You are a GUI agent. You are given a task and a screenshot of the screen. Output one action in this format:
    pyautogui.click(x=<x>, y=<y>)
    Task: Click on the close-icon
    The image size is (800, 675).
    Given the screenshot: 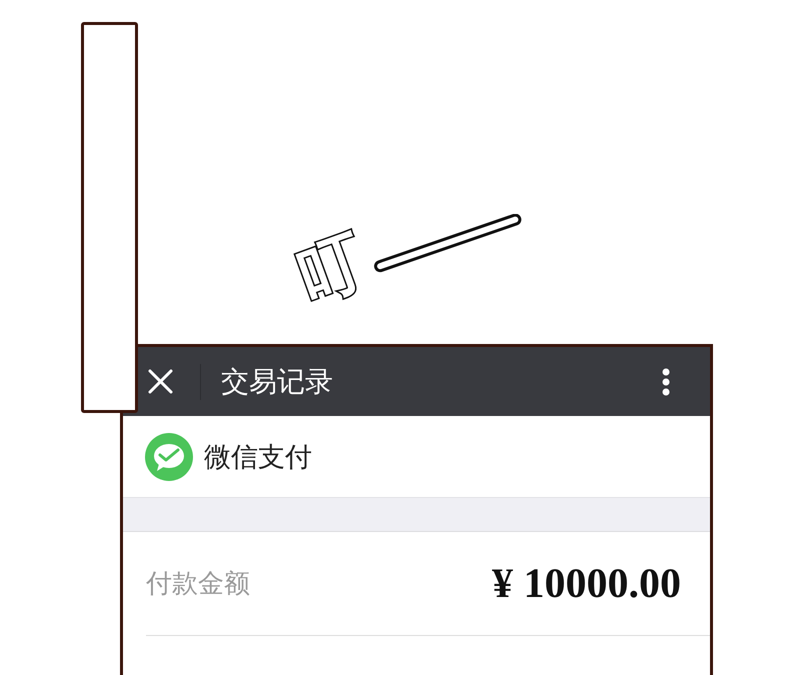 What is the action you would take?
    pyautogui.click(x=160, y=381)
    